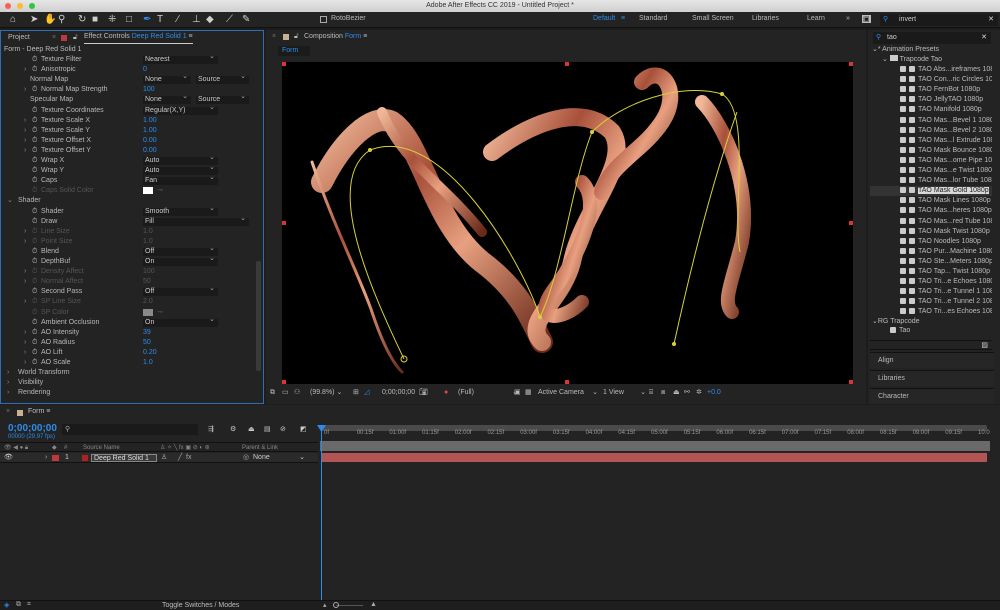 Image resolution: width=1000 pixels, height=610 pixels. Describe the element at coordinates (95, 20) in the screenshot. I see `camera-icon: ■` at that location.